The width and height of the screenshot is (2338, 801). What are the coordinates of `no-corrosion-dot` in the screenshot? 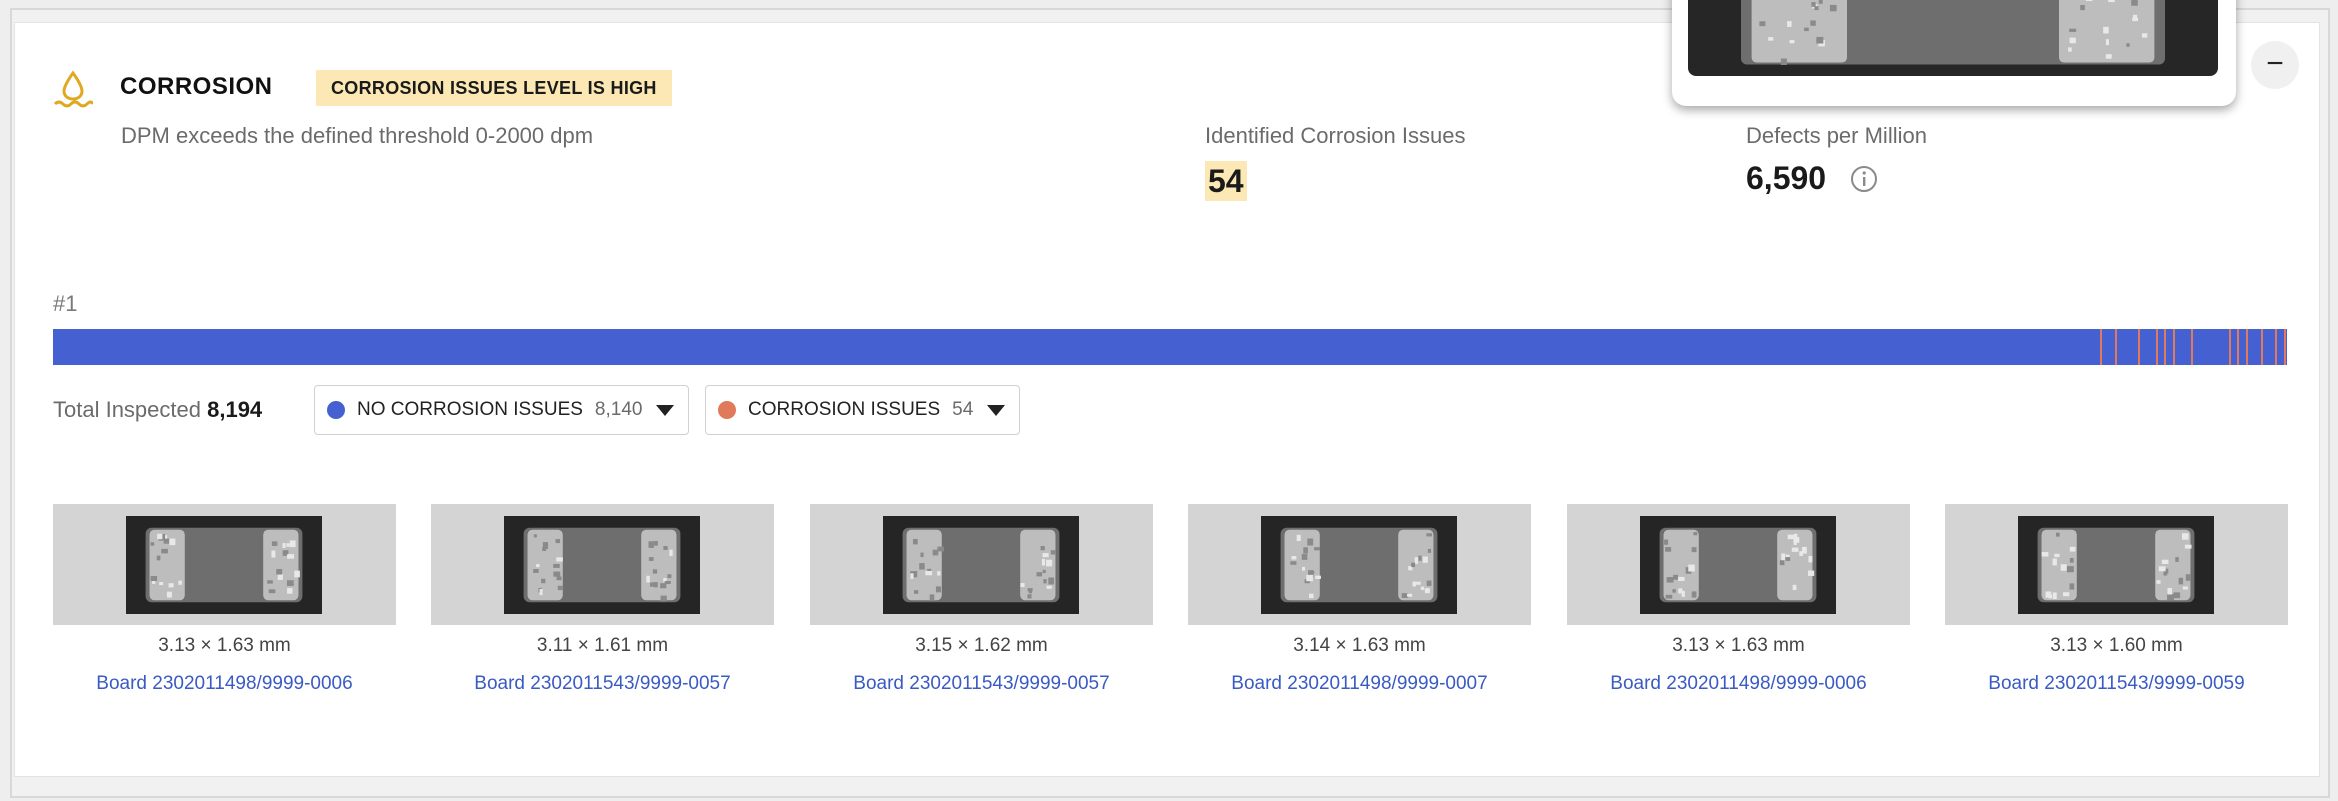 It's located at (336, 410).